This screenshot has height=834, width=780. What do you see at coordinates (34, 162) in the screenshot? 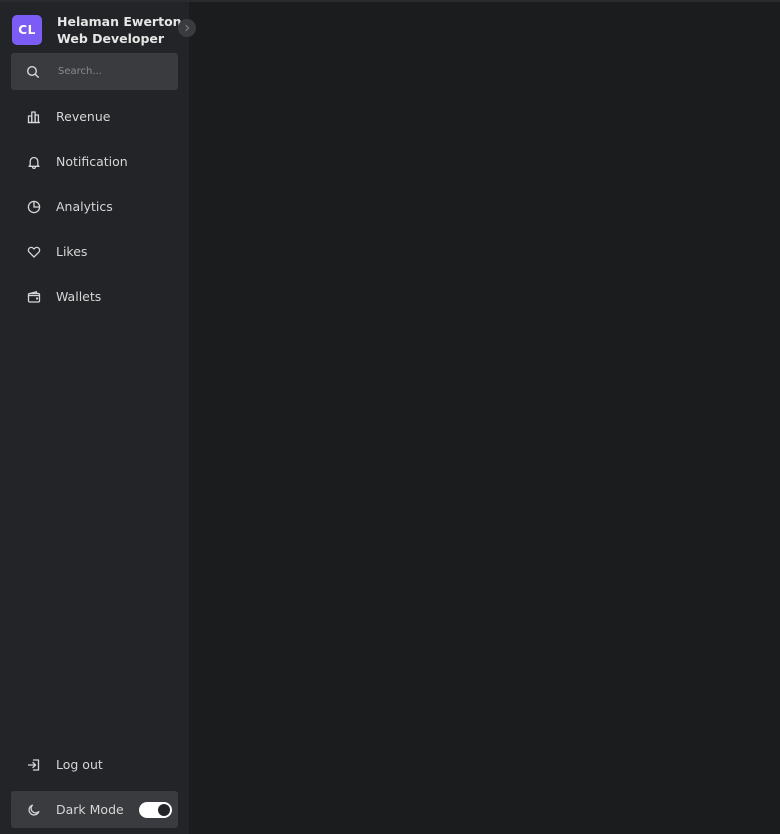
I see `bell-icon` at bounding box center [34, 162].